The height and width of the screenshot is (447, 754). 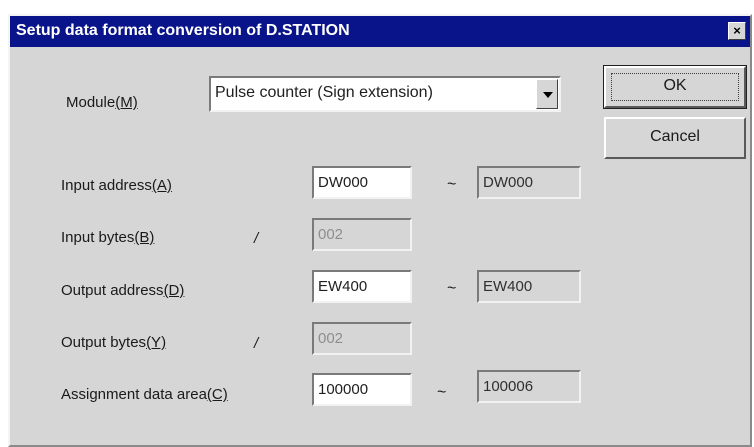 I want to click on cancel-button: Cancel, so click(x=675, y=138).